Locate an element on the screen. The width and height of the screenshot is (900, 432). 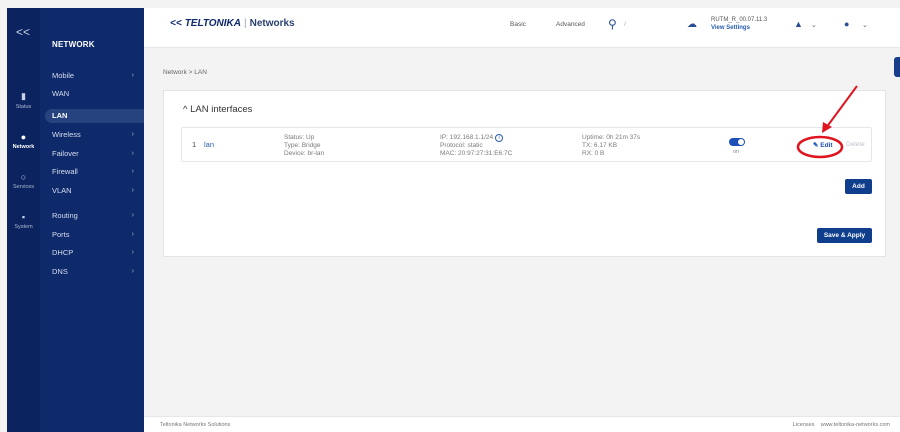
teltonika-logo: << TELTONIKA | Networks is located at coordinates (232, 23).